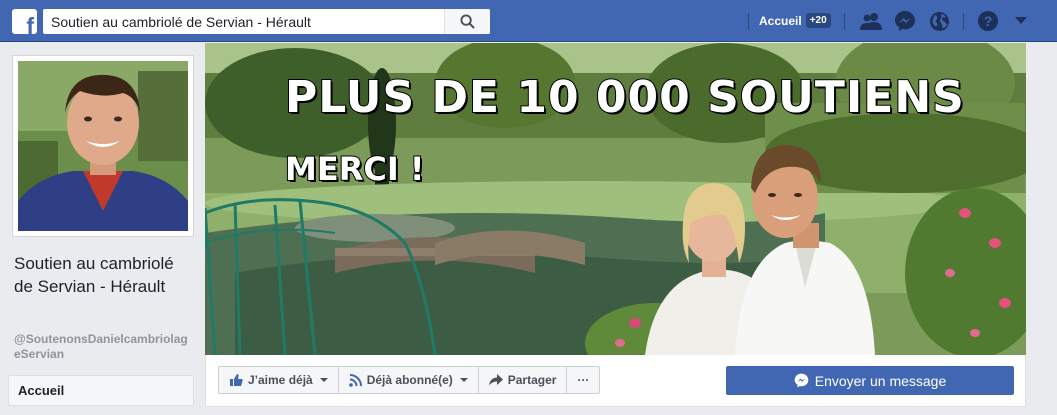 The width and height of the screenshot is (1057, 415). What do you see at coordinates (939, 21) in the screenshot?
I see `globe-icon` at bounding box center [939, 21].